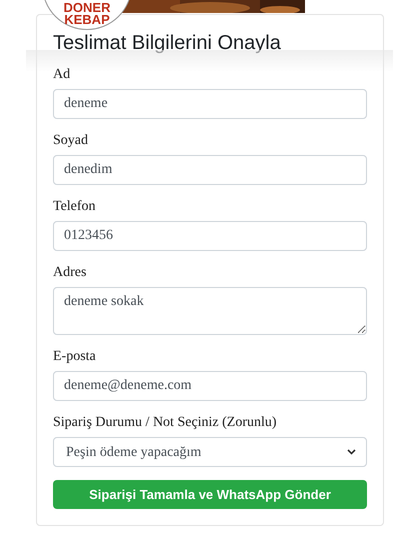 The width and height of the screenshot is (420, 534). Describe the element at coordinates (210, 236) in the screenshot. I see `text-field: 0123456` at that location.